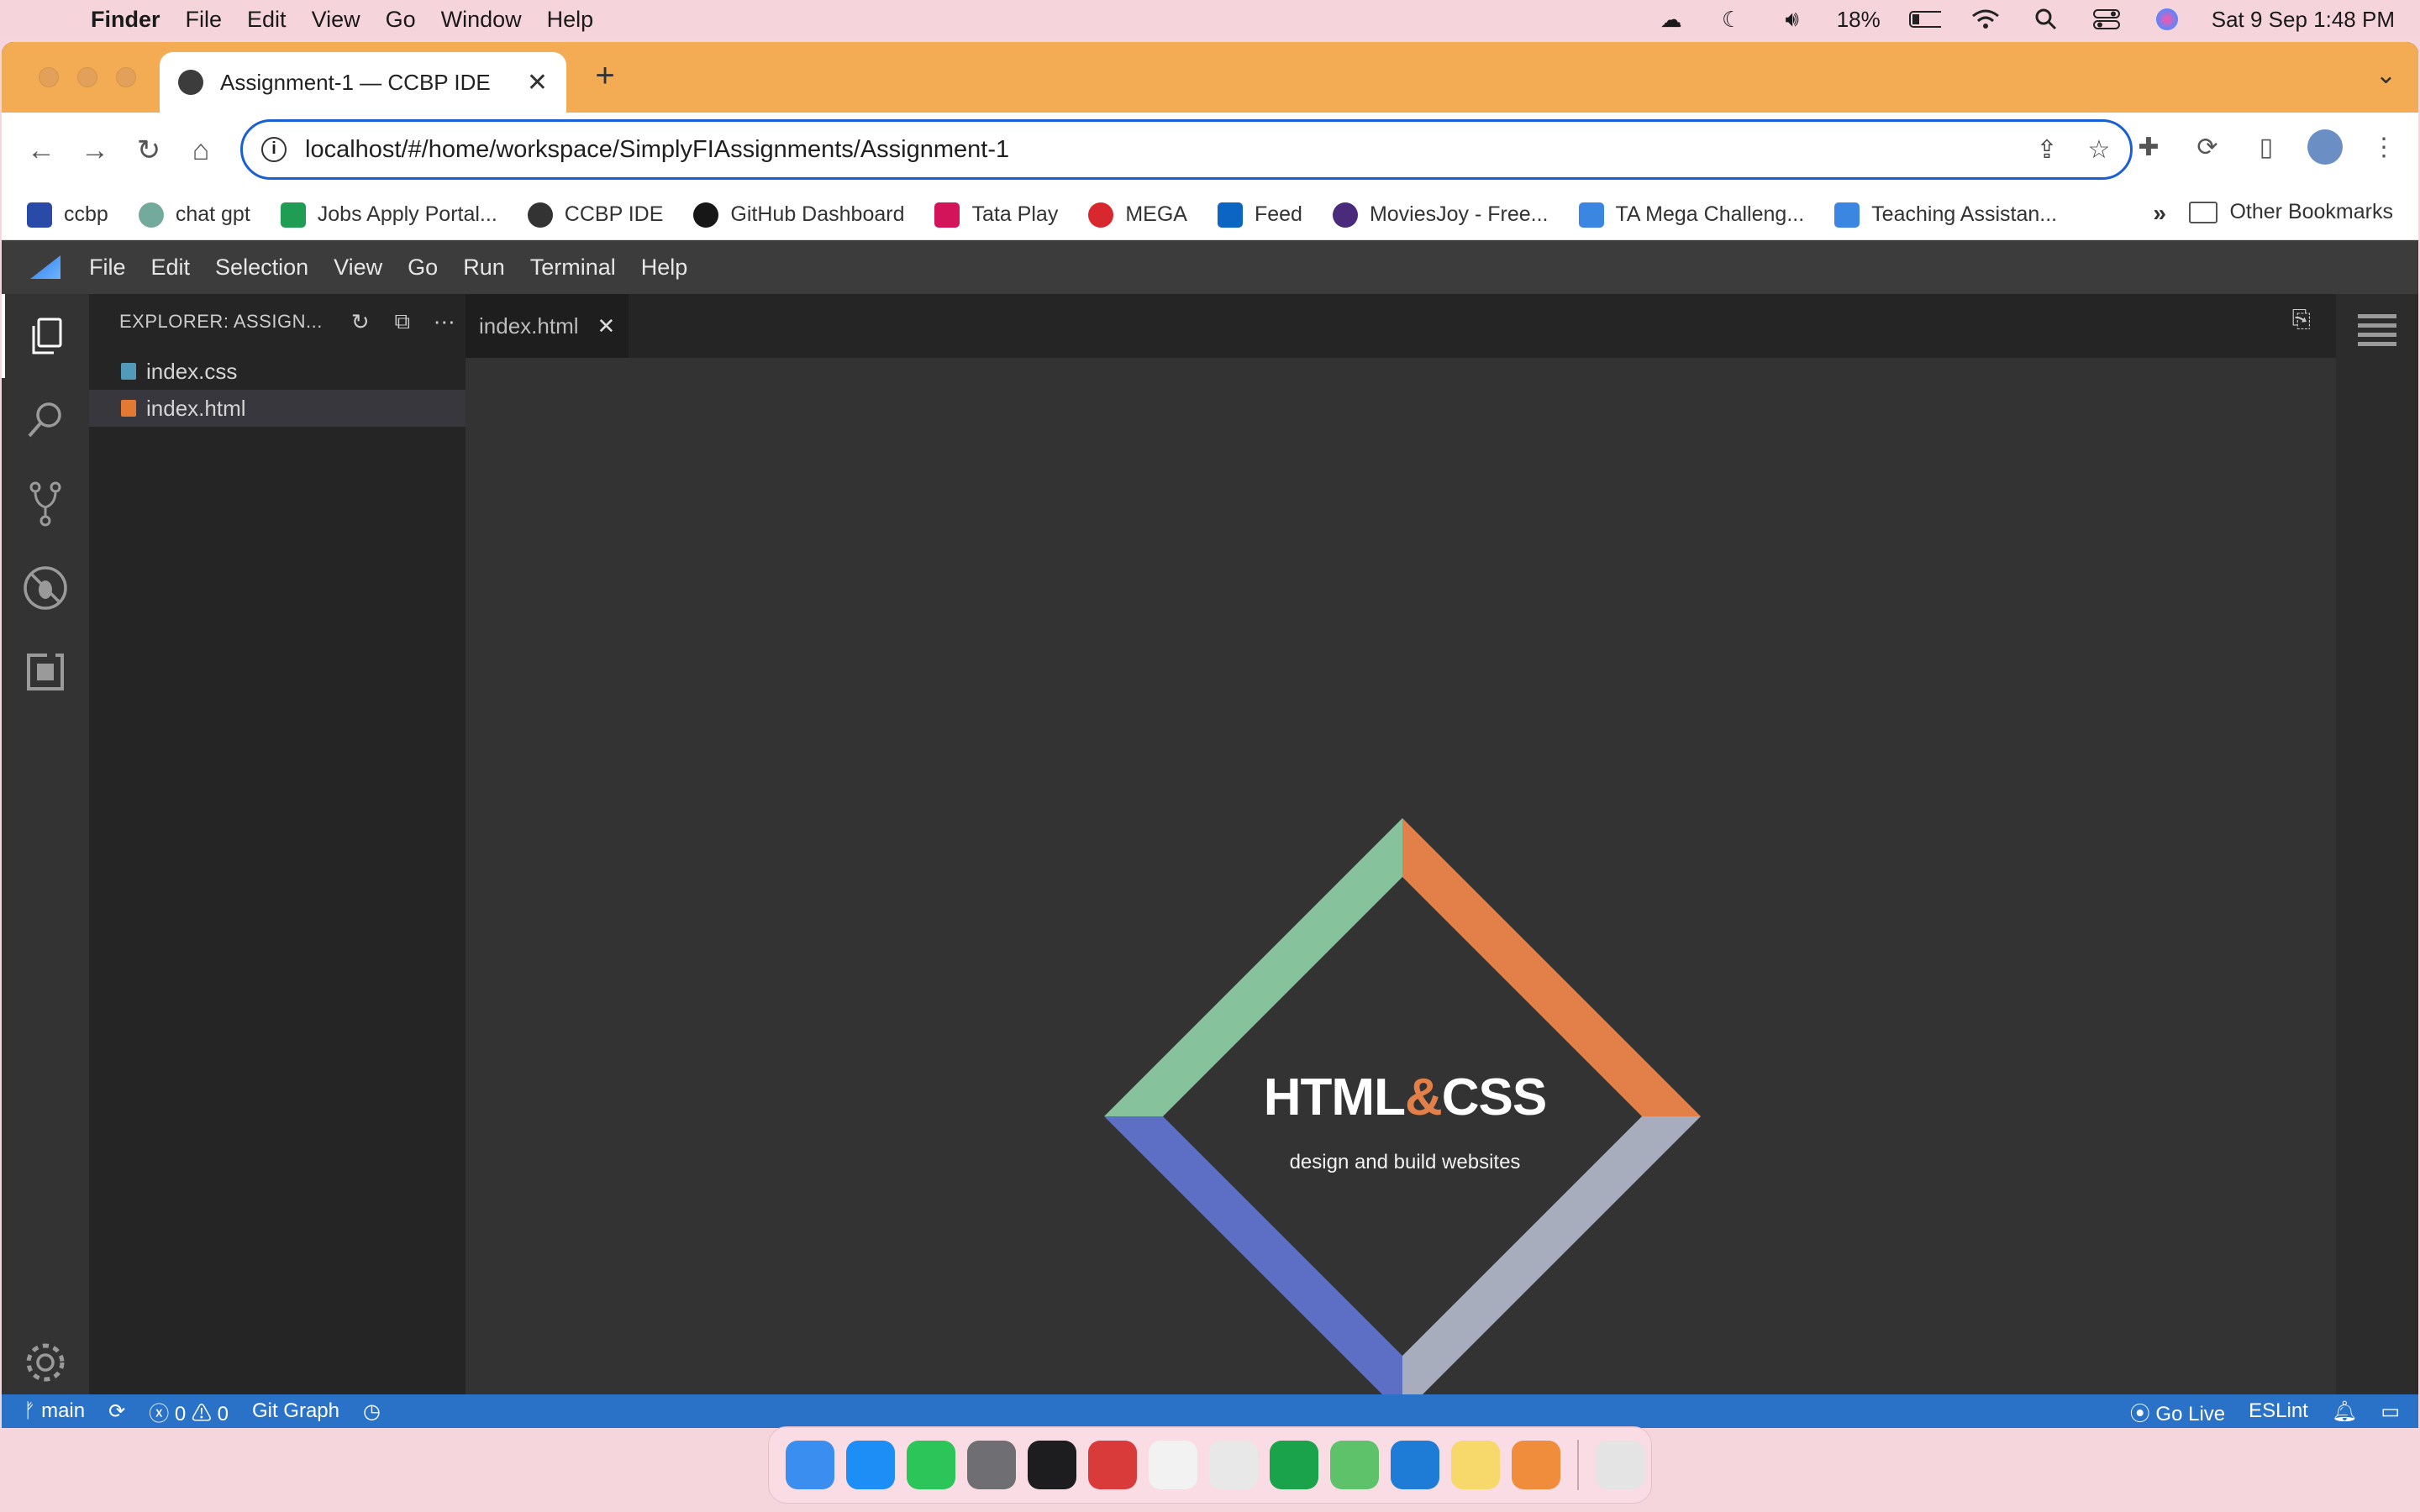  Describe the element at coordinates (194, 215) in the screenshot. I see `bookmark-item: chat gpt` at that location.